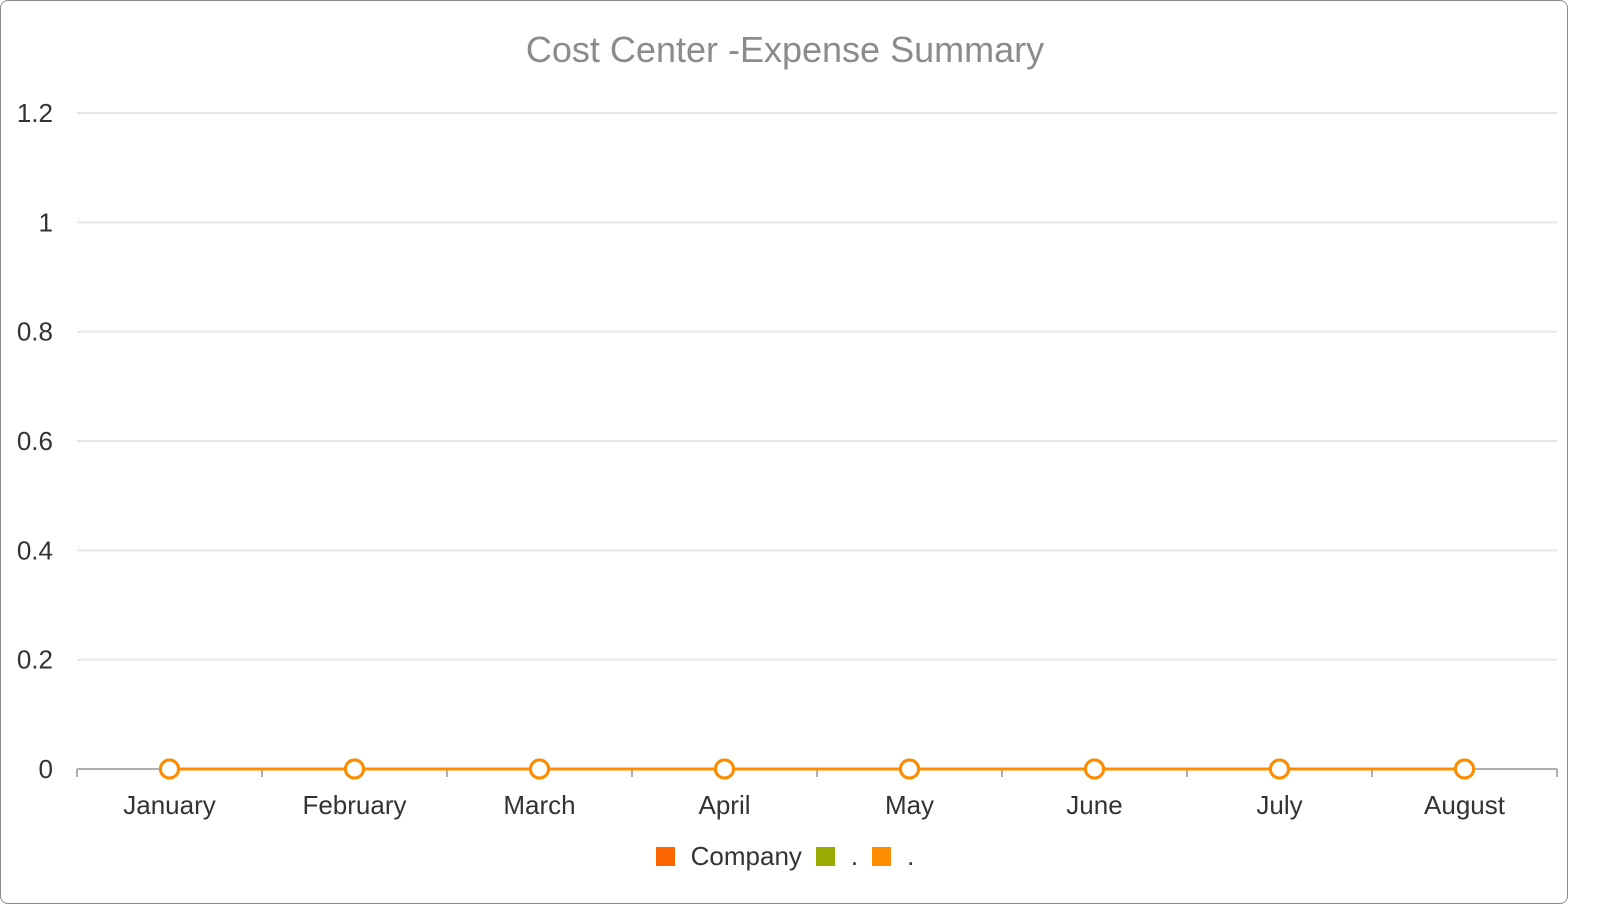 This screenshot has width=1602, height=924. Describe the element at coordinates (35, 550) in the screenshot. I see `y-tick-label: 0.4` at that location.